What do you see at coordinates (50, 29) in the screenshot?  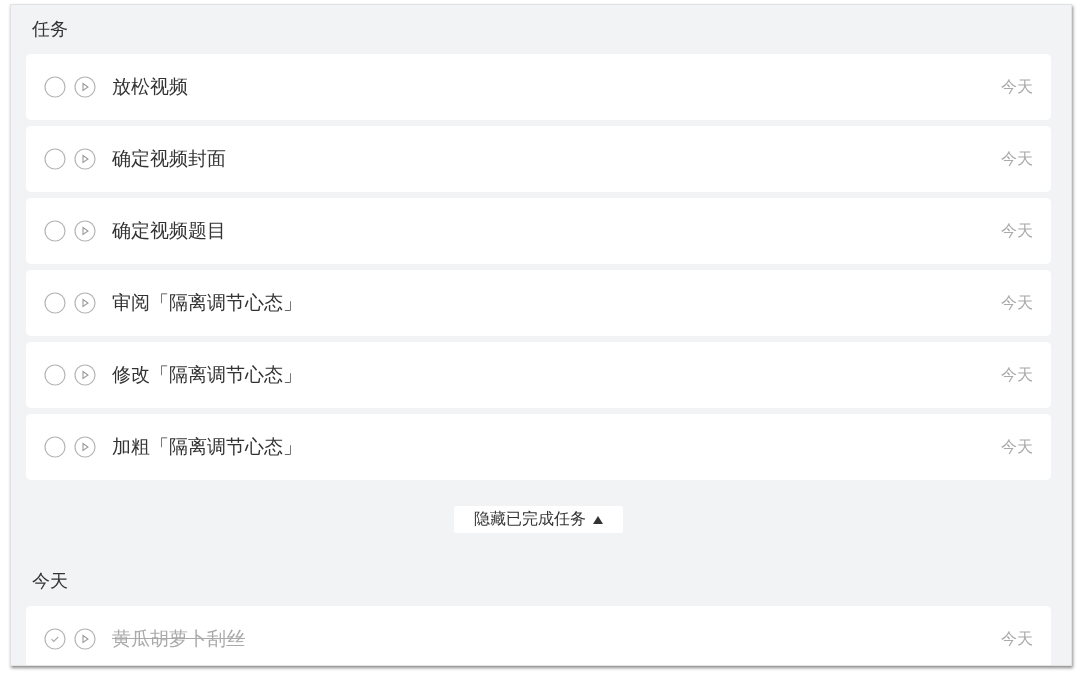 I see `section-heading: 任务` at bounding box center [50, 29].